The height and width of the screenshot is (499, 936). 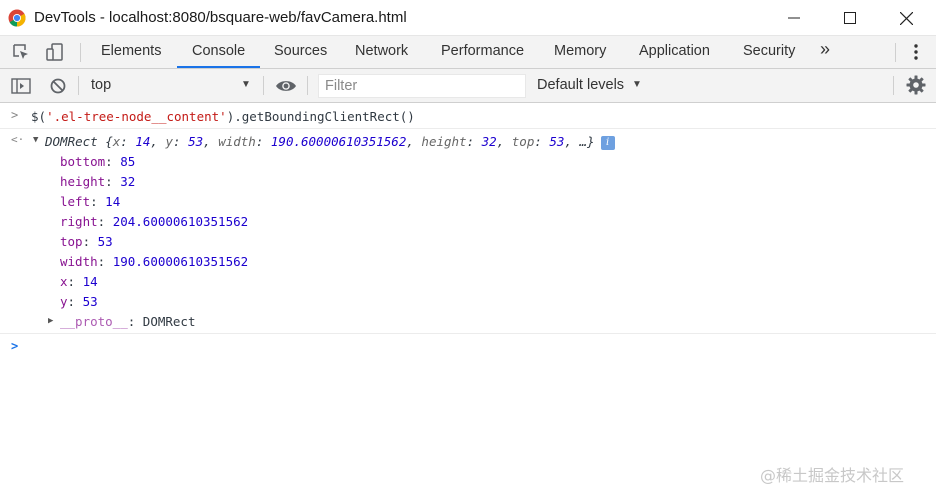 I want to click on eye-icon, so click(x=286, y=86).